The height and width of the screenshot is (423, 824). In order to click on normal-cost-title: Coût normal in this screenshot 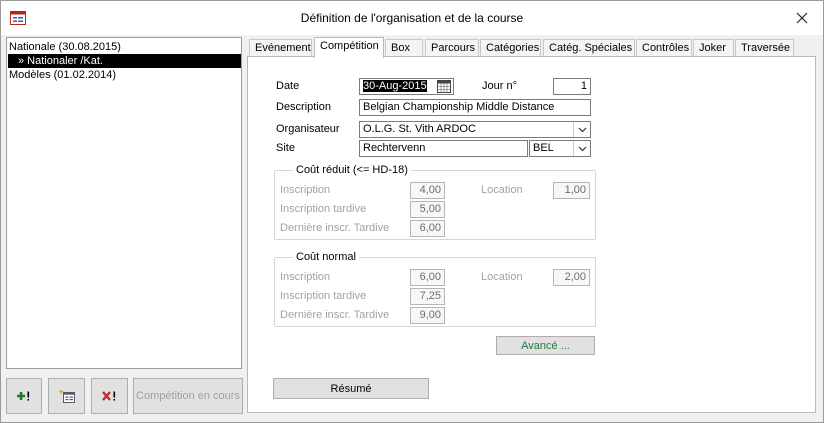, I will do `click(326, 257)`.